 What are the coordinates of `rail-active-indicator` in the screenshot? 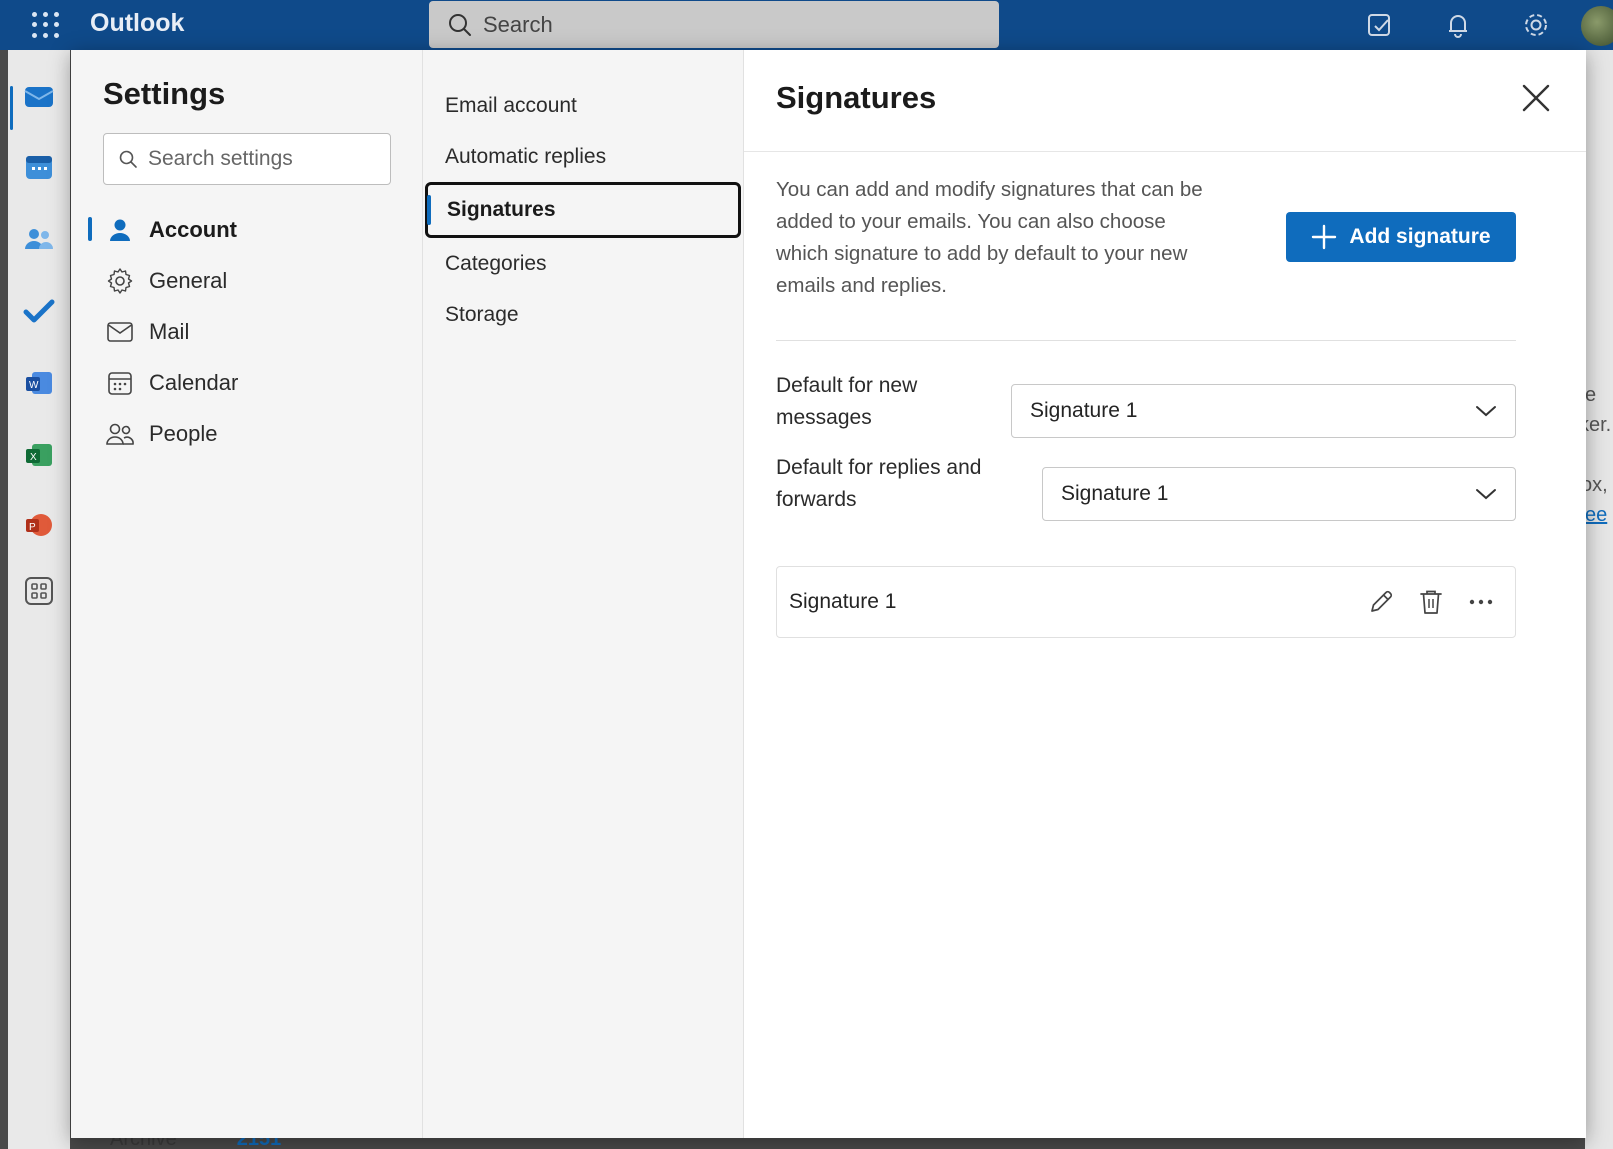 It's located at (11, 108).